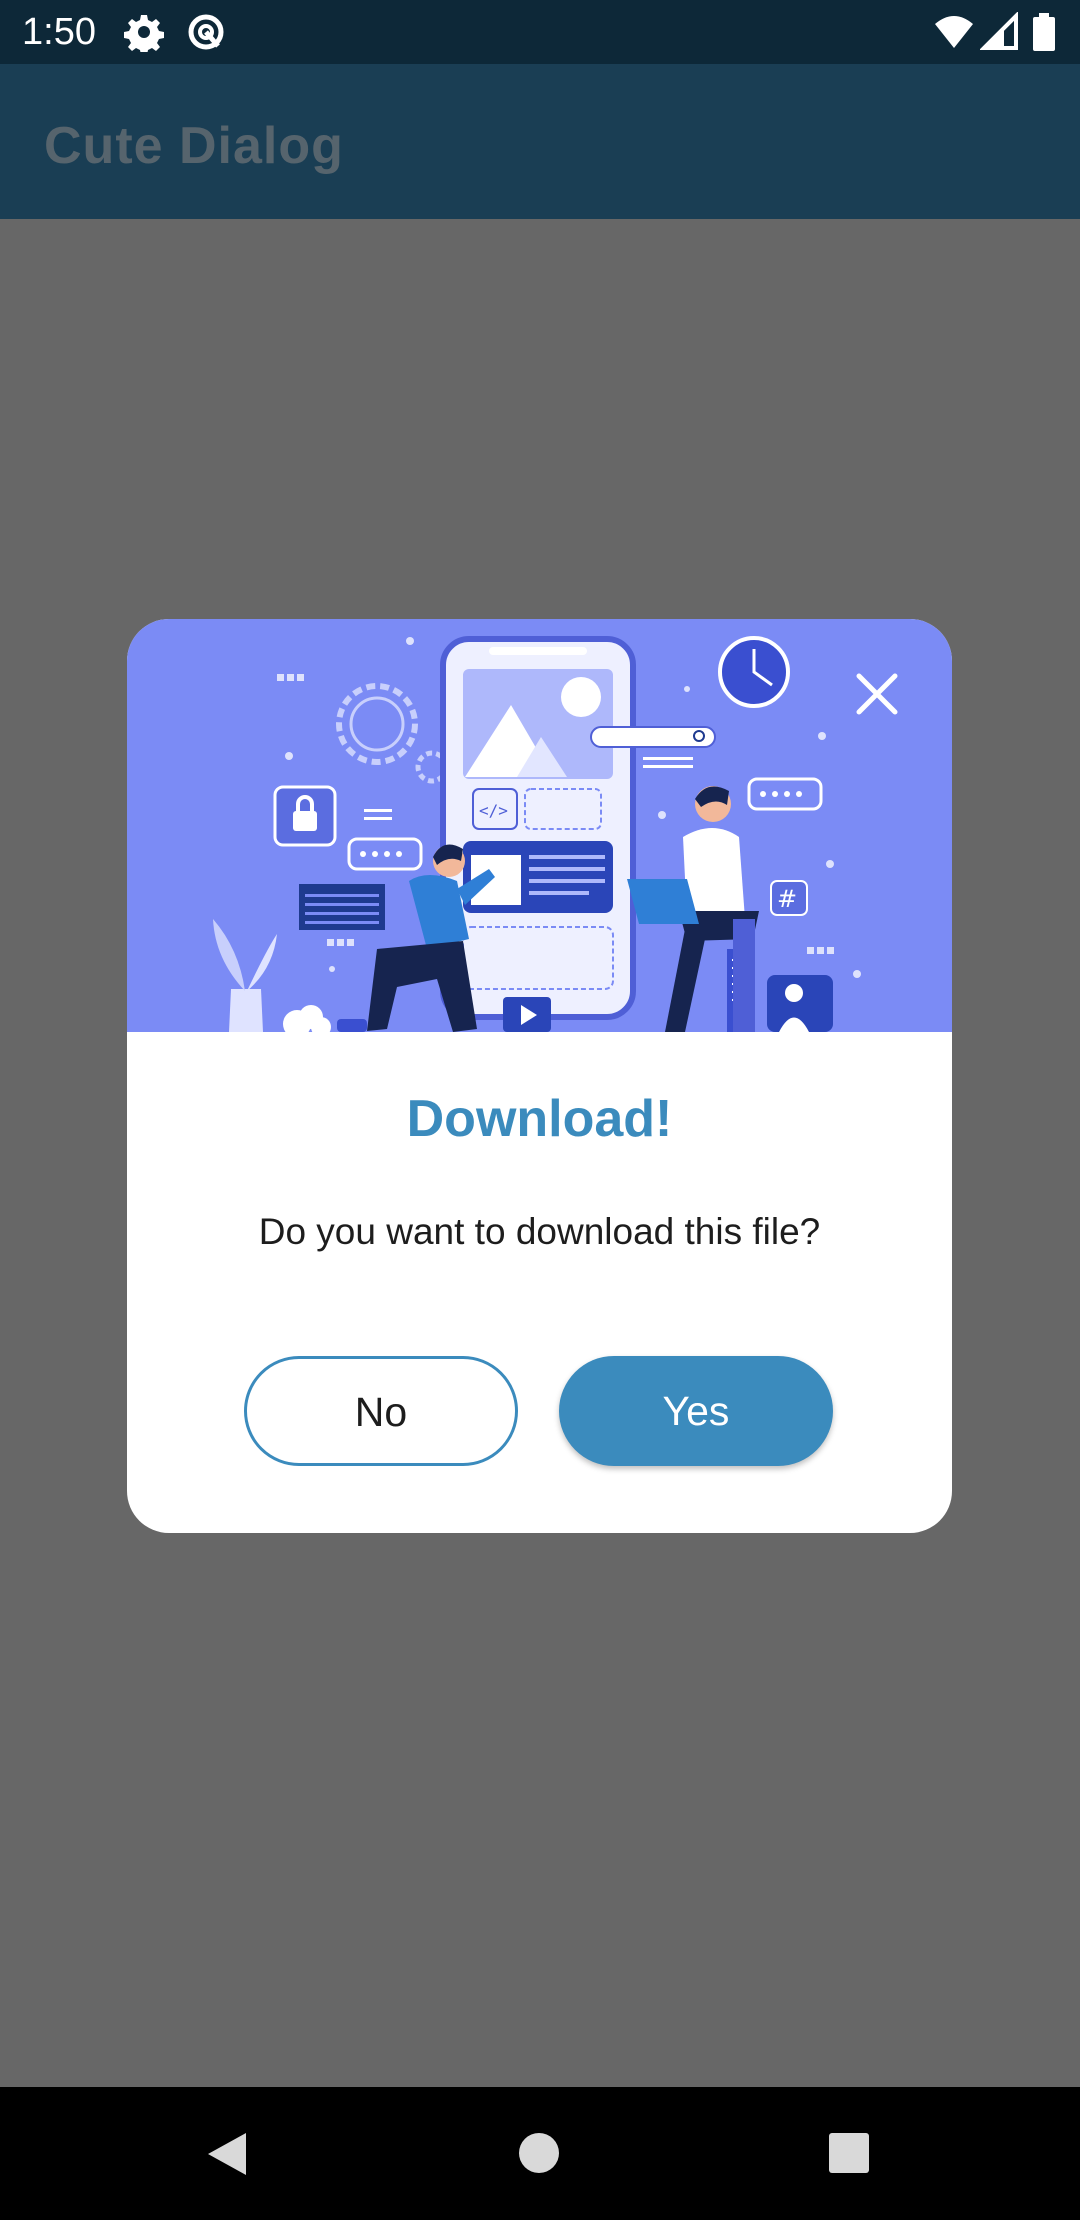 This screenshot has height=2220, width=1080. I want to click on app-development-illustration: </> #, so click(537, 837).